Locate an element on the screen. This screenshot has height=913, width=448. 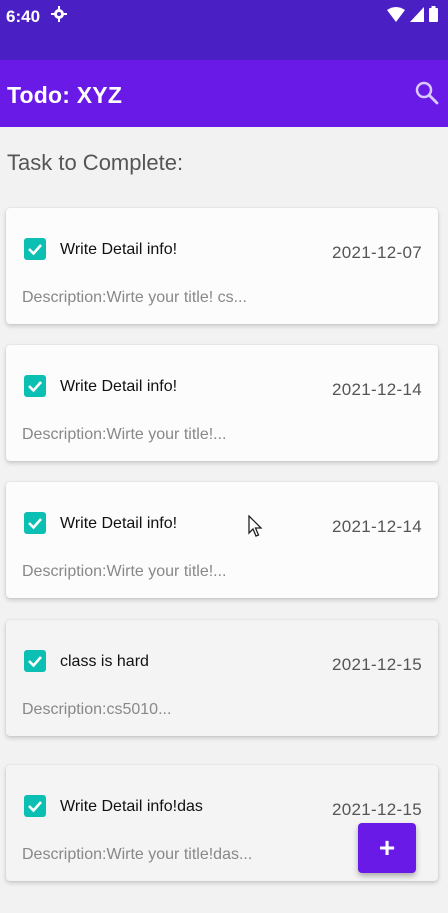
task-title: class is hard is located at coordinates (104, 661).